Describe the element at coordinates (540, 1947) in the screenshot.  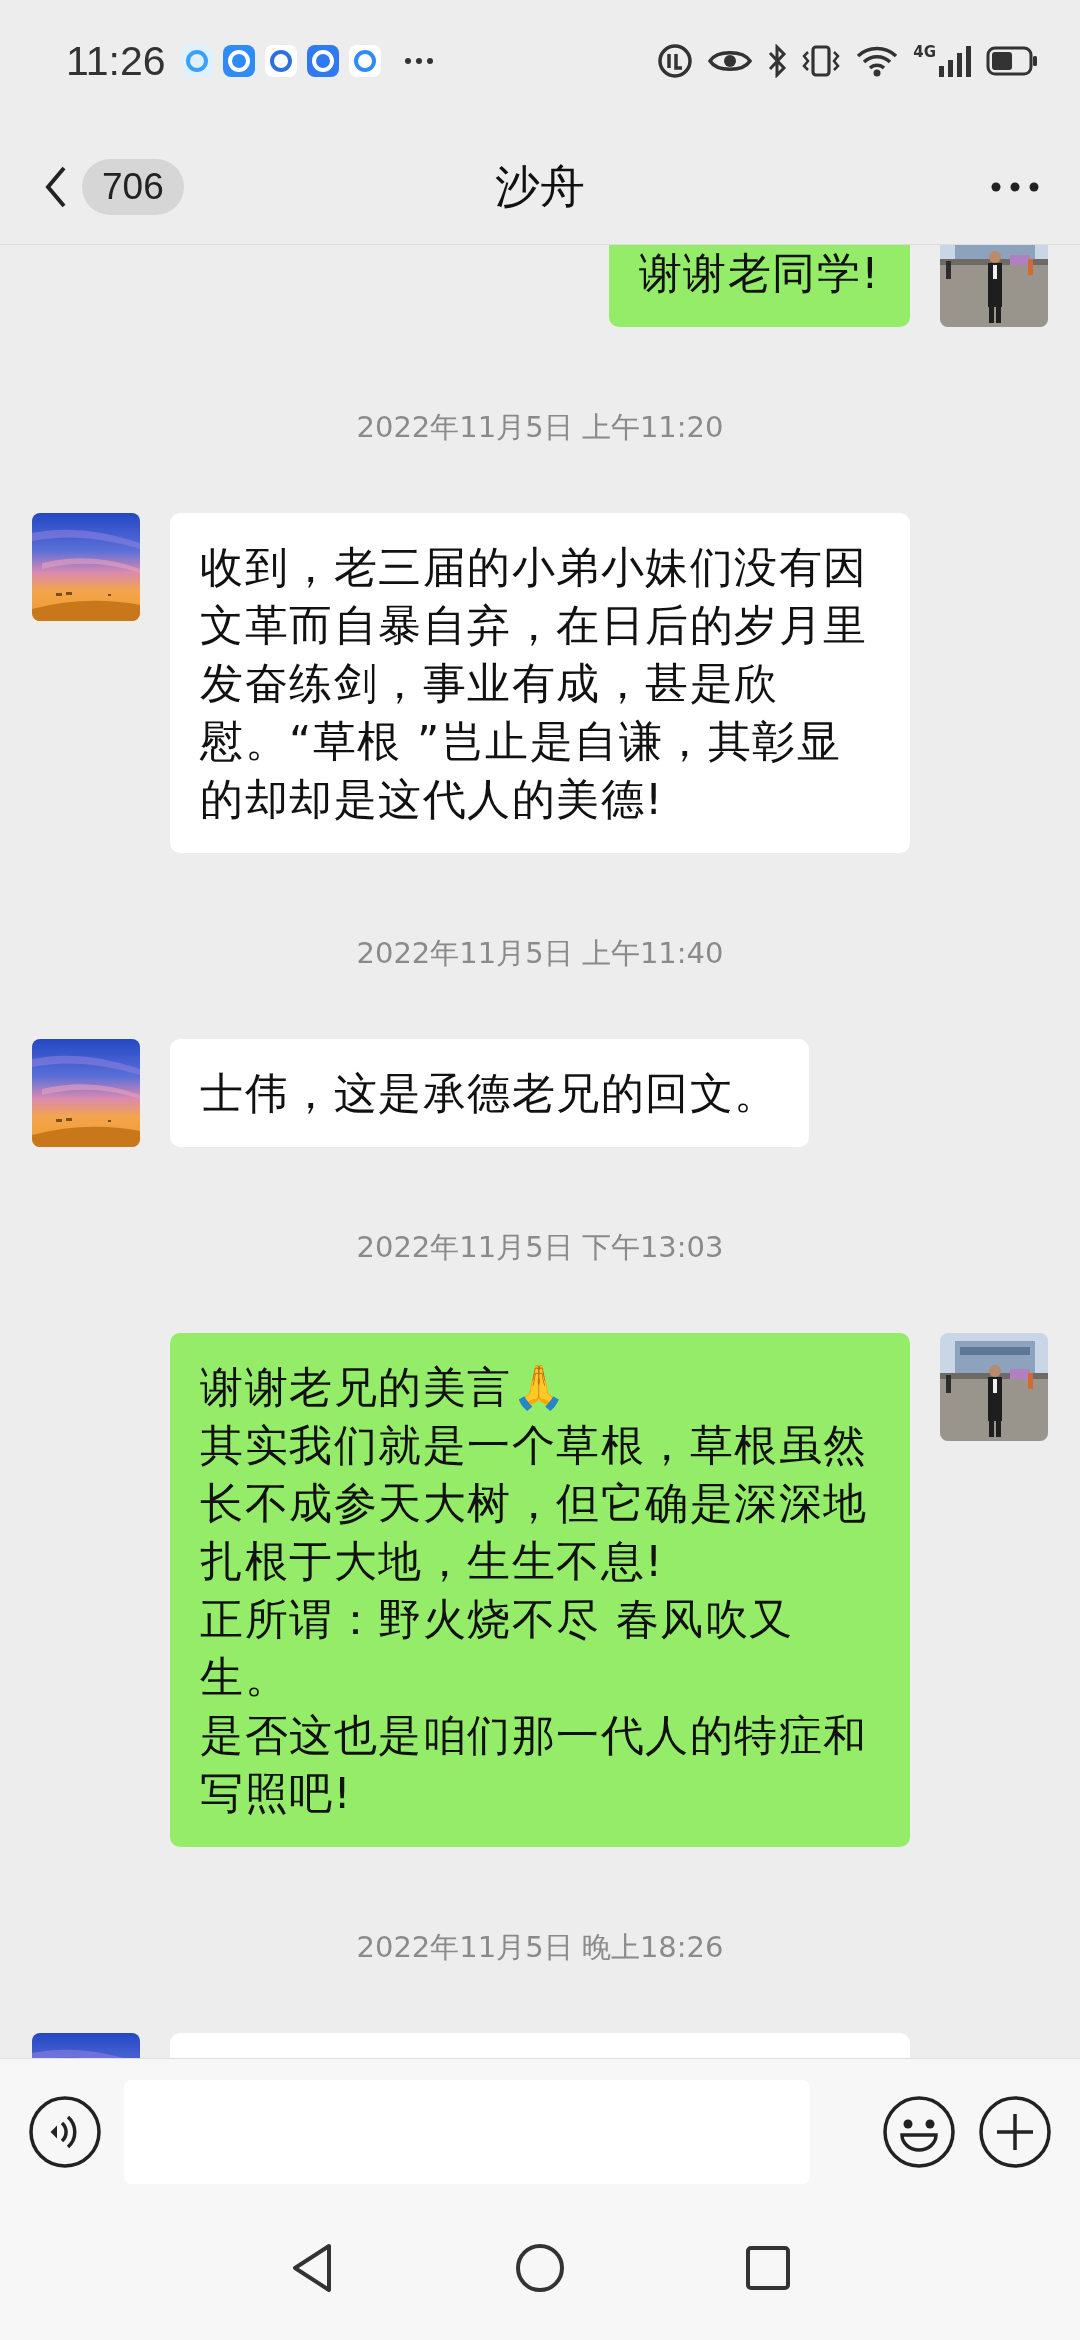
I see `timestamp: 2022年11月5日 晚上18:26` at that location.